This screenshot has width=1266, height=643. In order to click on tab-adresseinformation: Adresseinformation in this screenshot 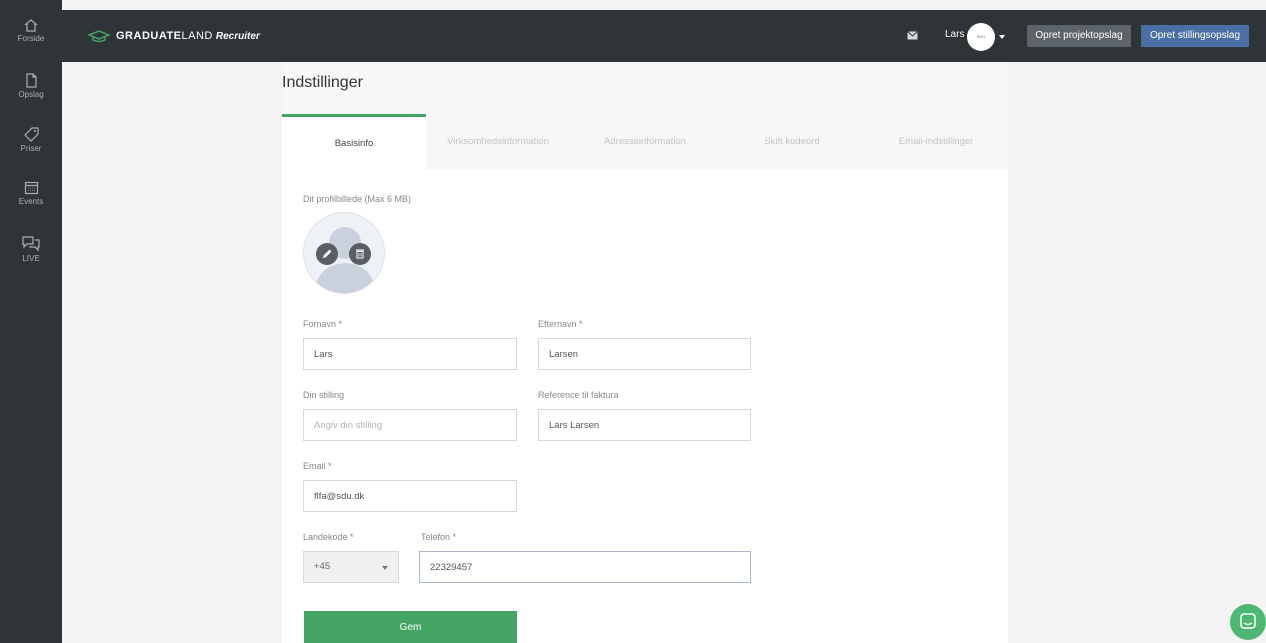, I will do `click(645, 142)`.